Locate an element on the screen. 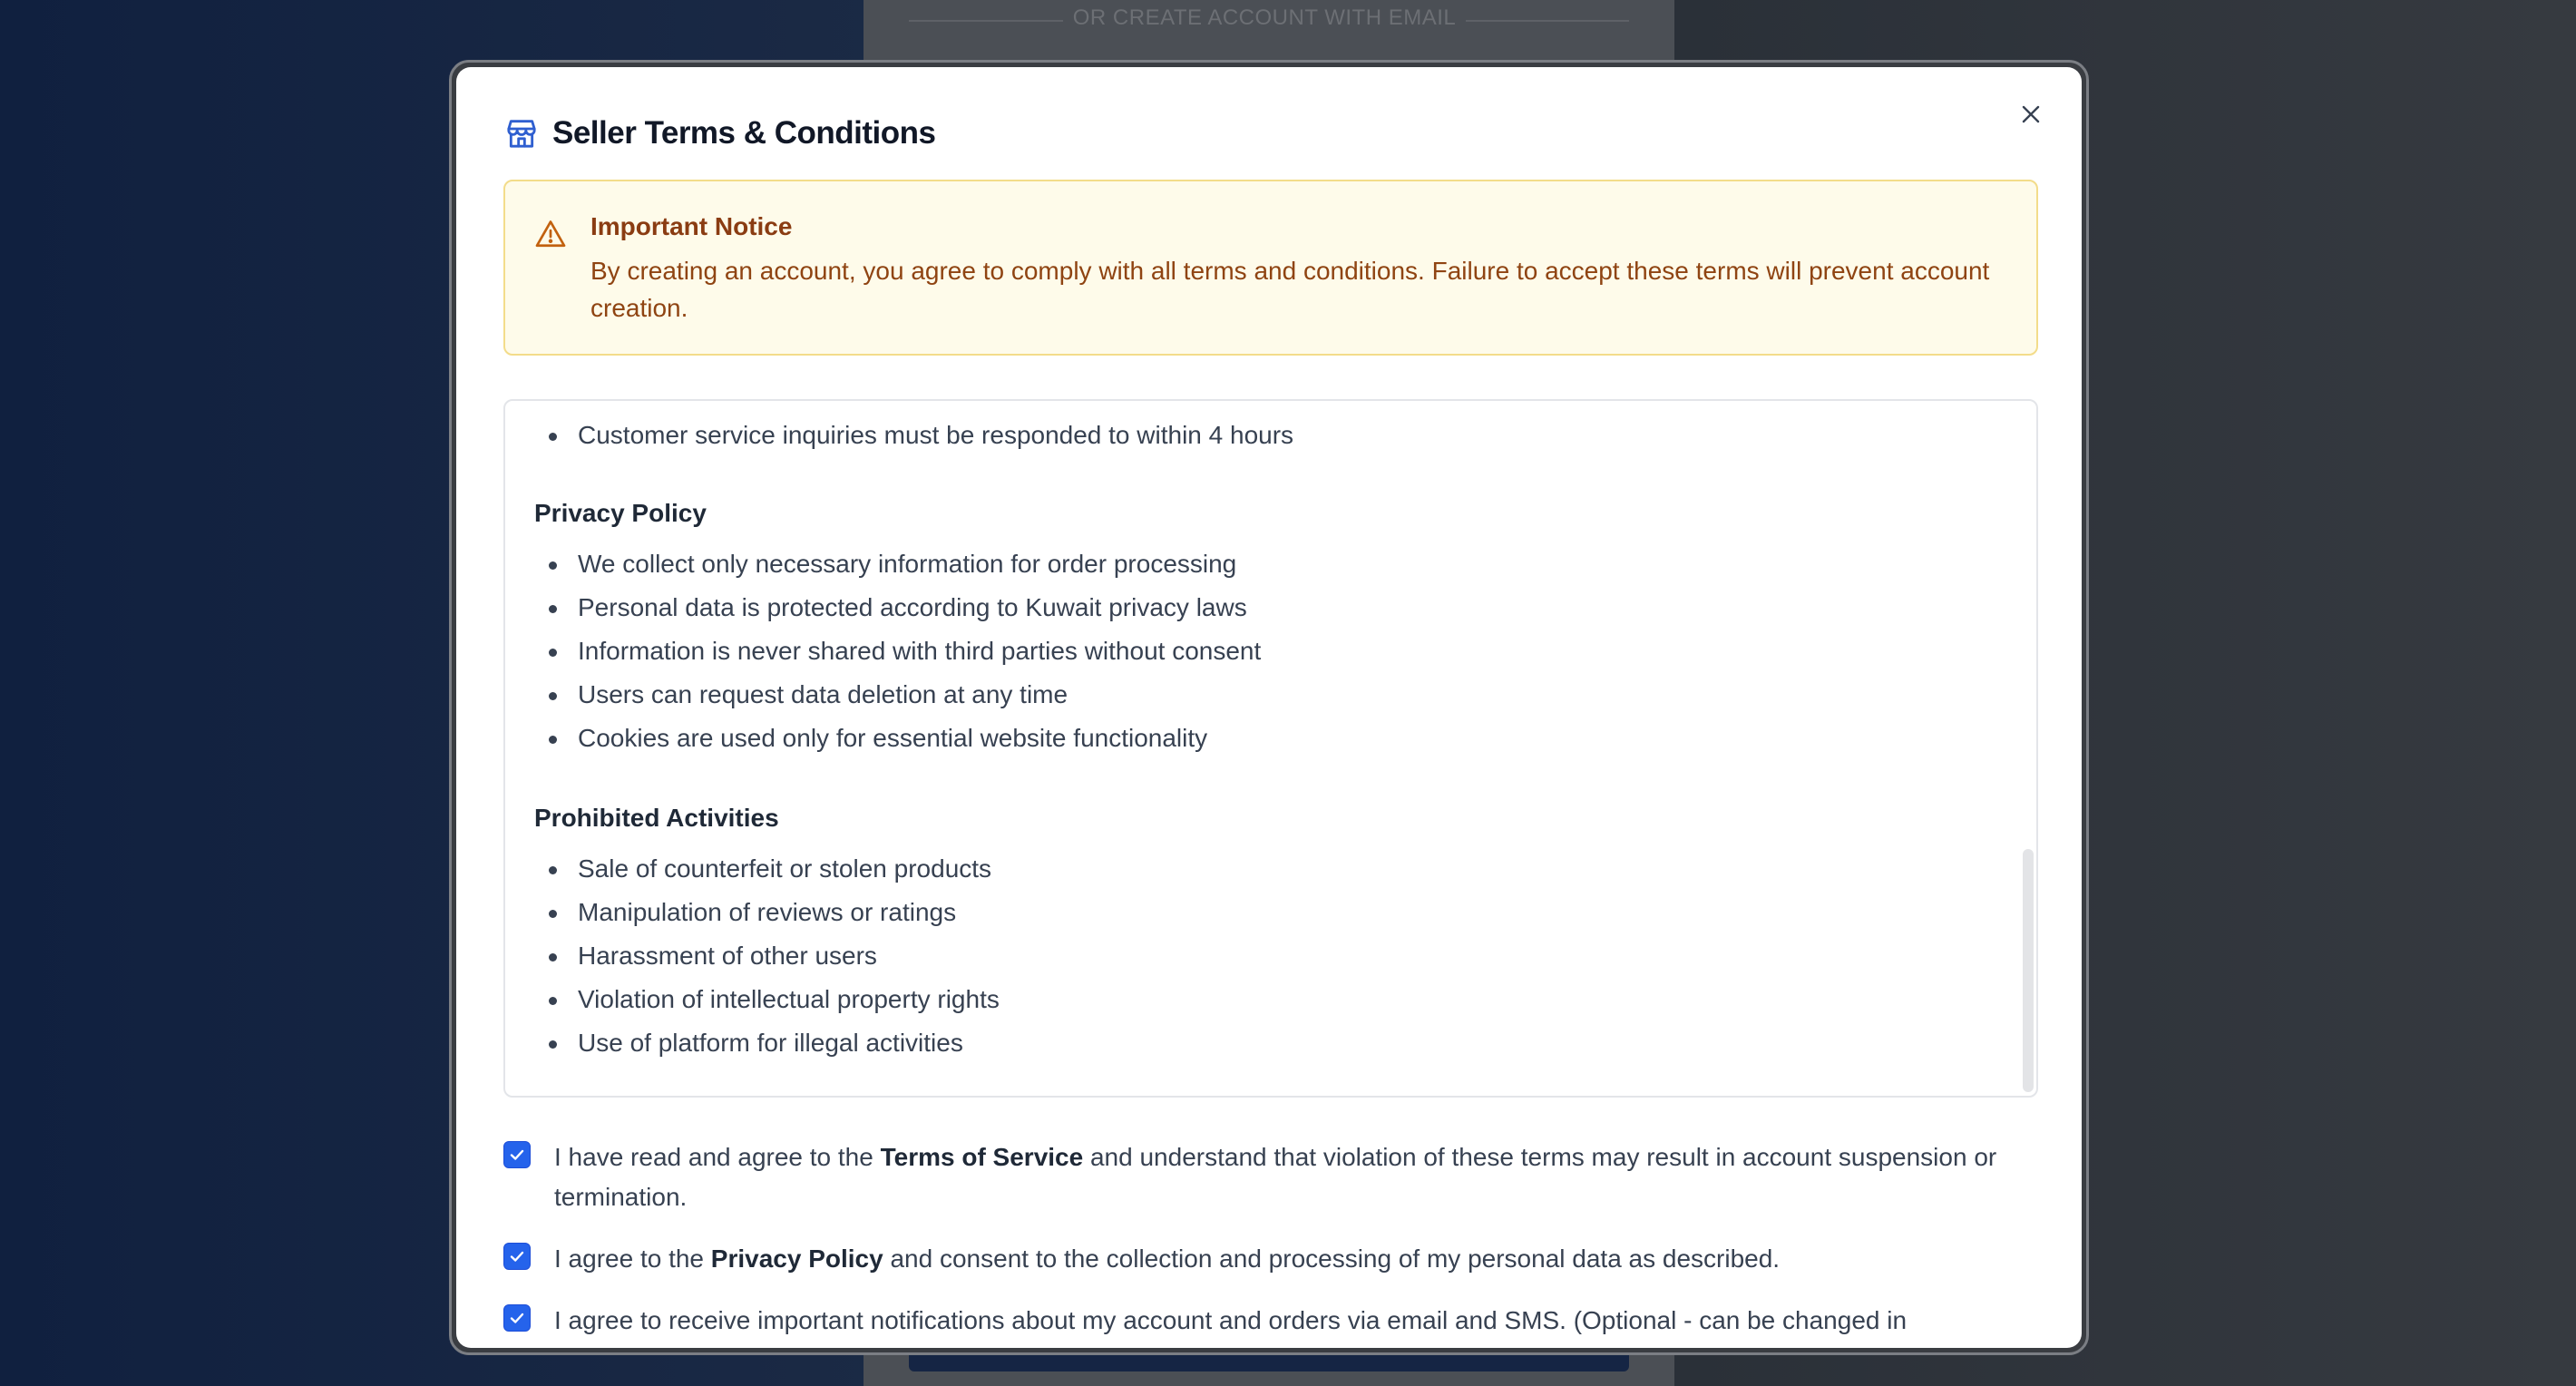 This screenshot has width=2576, height=1386. divider-line-right is located at coordinates (1547, 21).